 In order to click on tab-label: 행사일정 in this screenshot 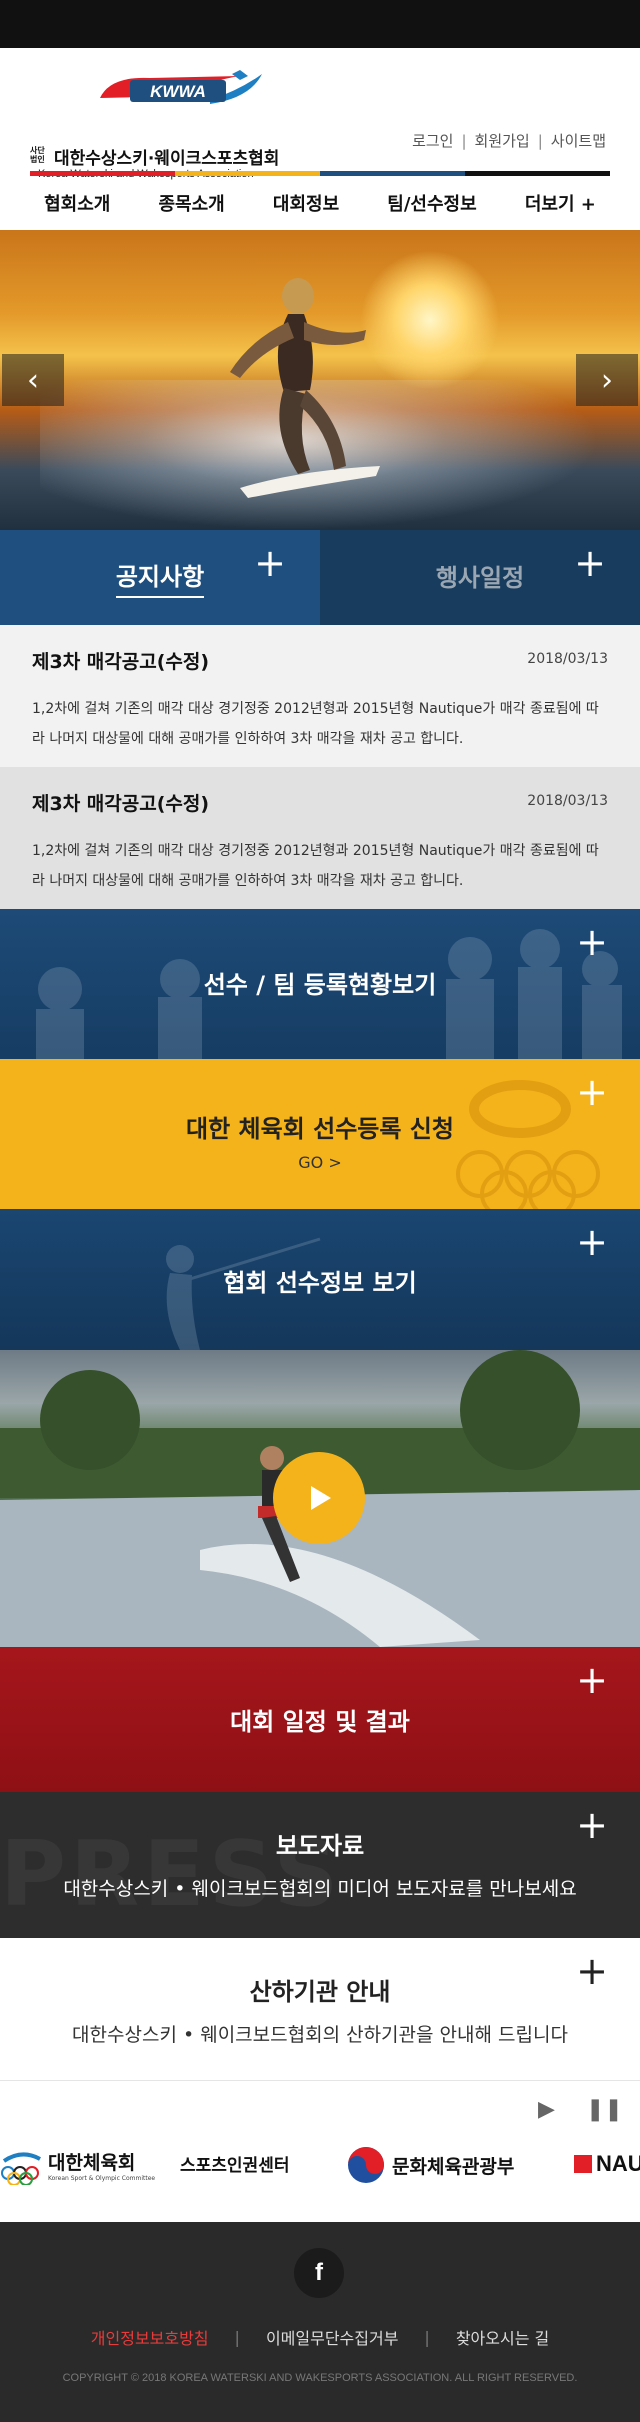, I will do `click(480, 578)`.